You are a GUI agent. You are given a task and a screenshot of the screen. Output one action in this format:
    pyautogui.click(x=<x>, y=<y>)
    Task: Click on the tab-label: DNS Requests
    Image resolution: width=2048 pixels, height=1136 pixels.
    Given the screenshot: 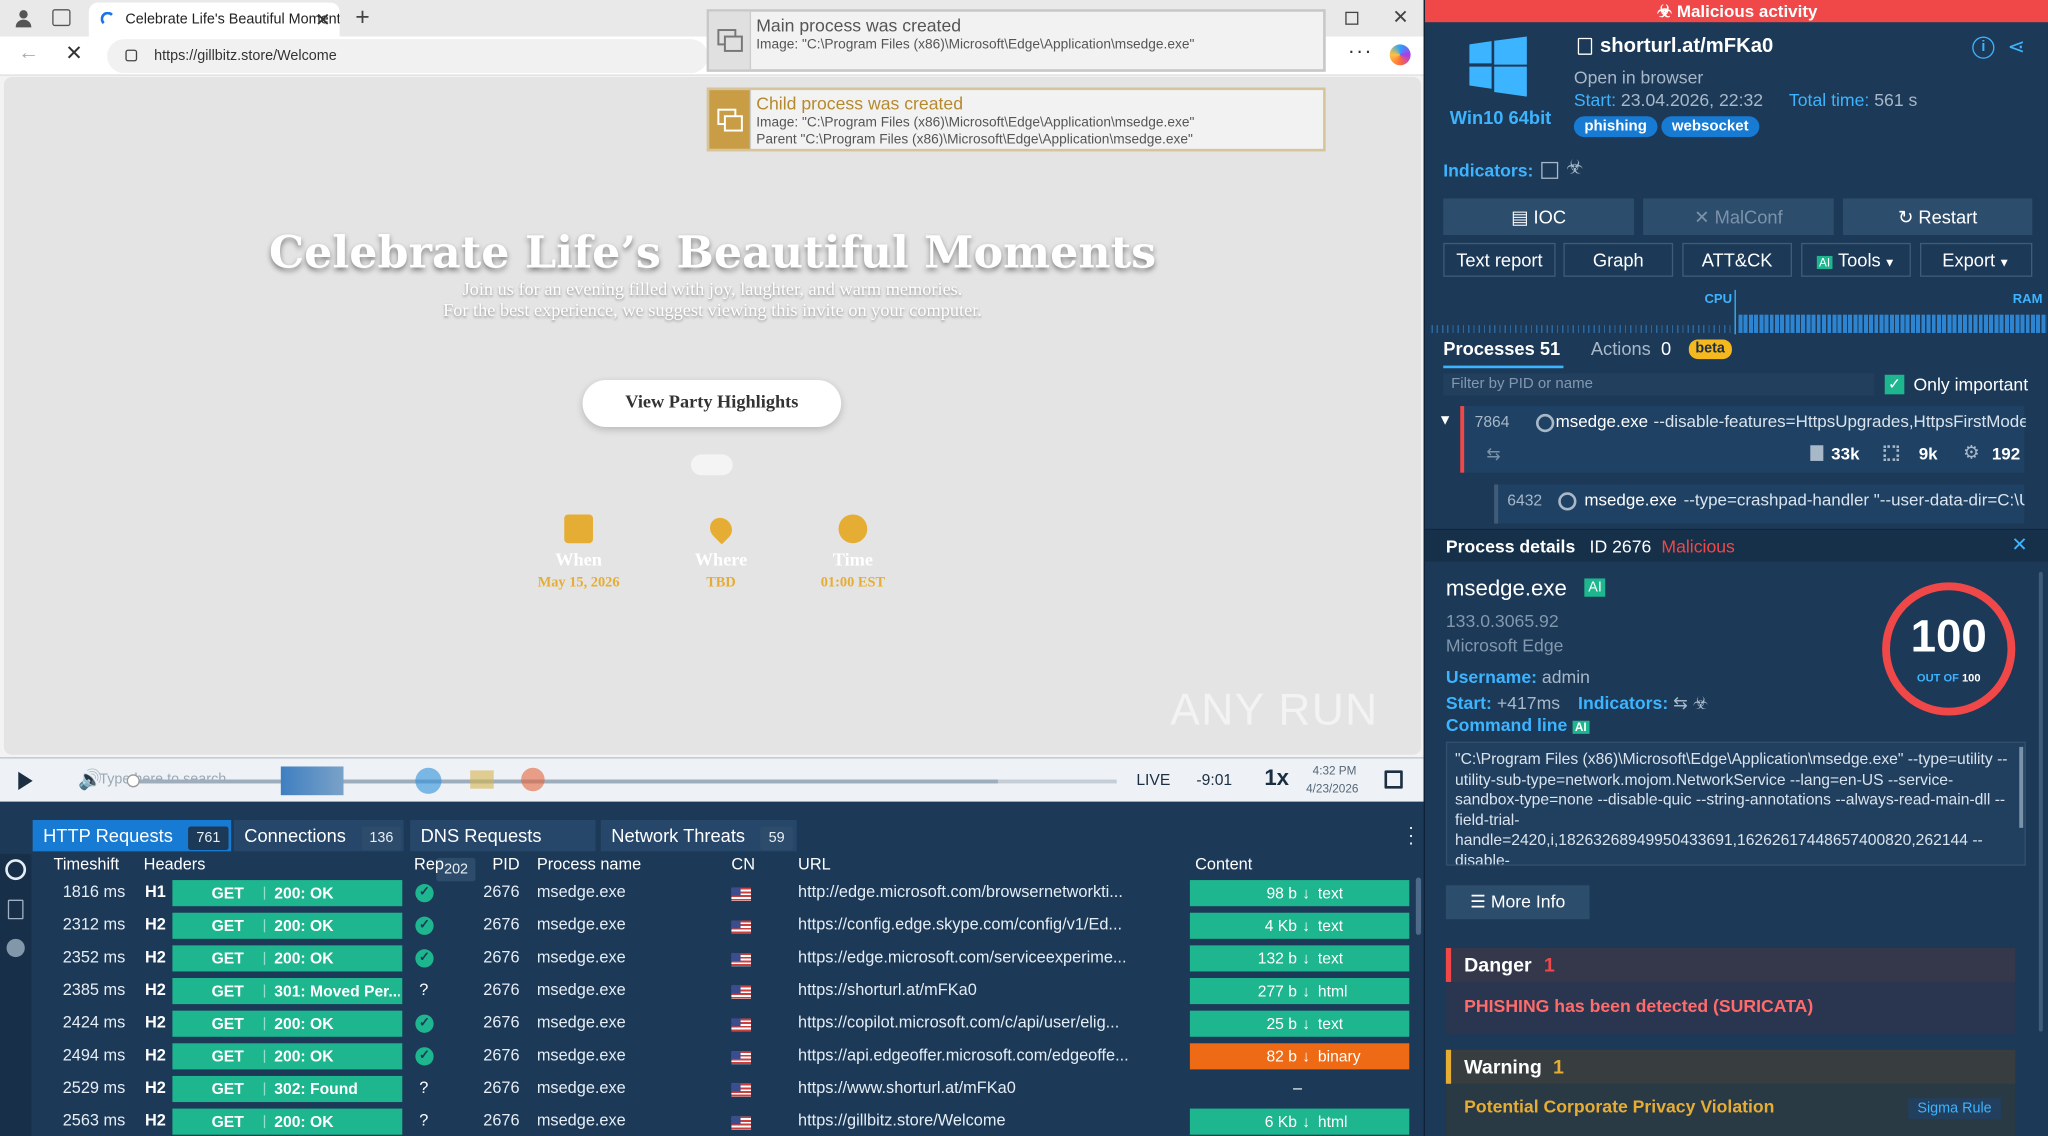 What is the action you would take?
    pyautogui.click(x=481, y=836)
    